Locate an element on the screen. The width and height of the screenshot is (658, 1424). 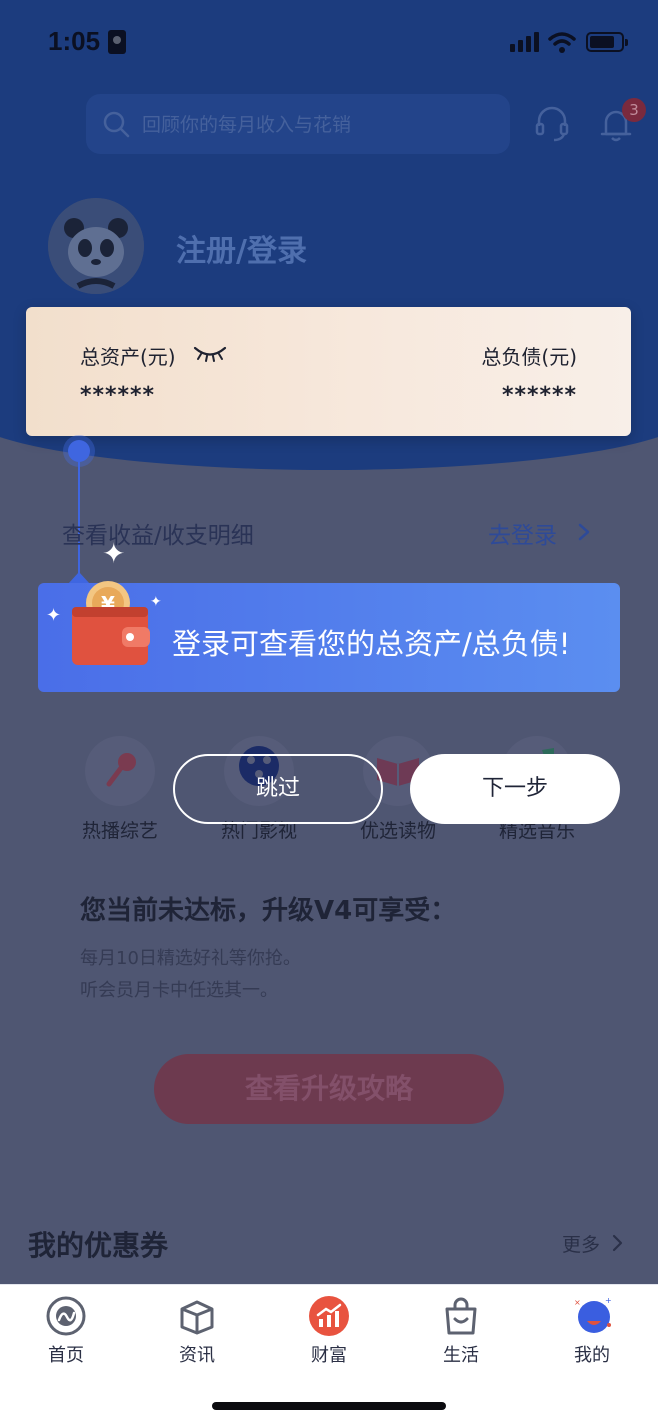
wallet-coin-icon: ¥ is located at coordinates (111, 623).